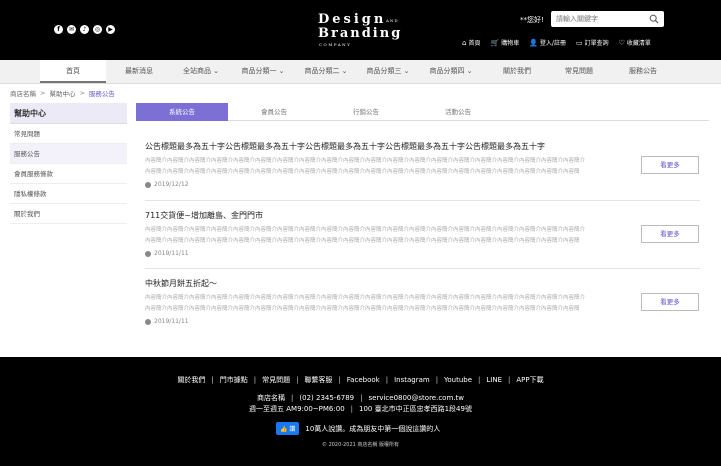  I want to click on footer-link-instagram: Instagram, so click(412, 380).